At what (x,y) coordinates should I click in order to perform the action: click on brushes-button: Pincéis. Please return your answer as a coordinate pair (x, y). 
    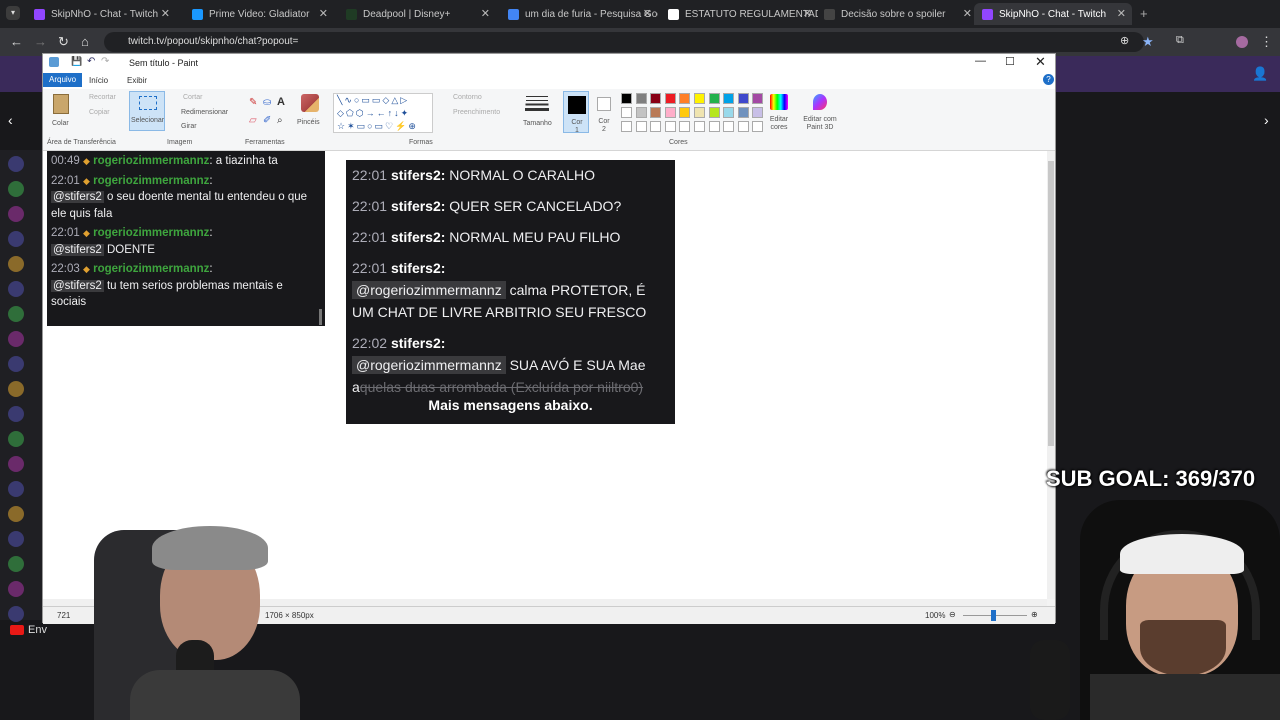
    Looking at the image, I should click on (310, 113).